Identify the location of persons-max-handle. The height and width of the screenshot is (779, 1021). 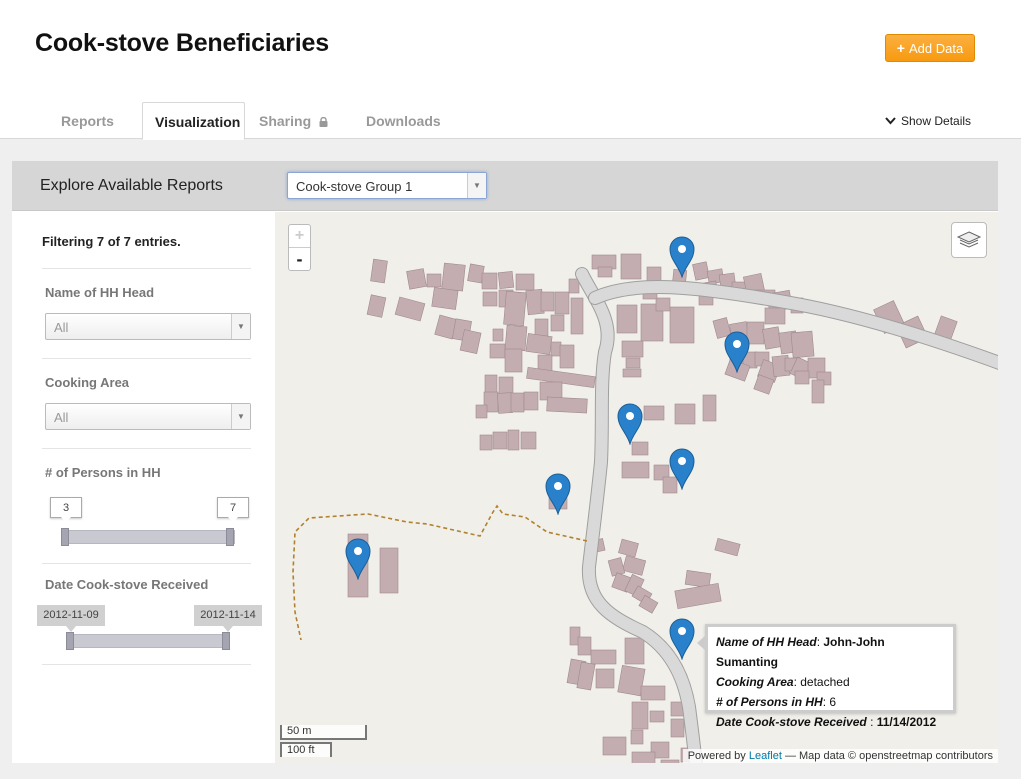
(230, 537).